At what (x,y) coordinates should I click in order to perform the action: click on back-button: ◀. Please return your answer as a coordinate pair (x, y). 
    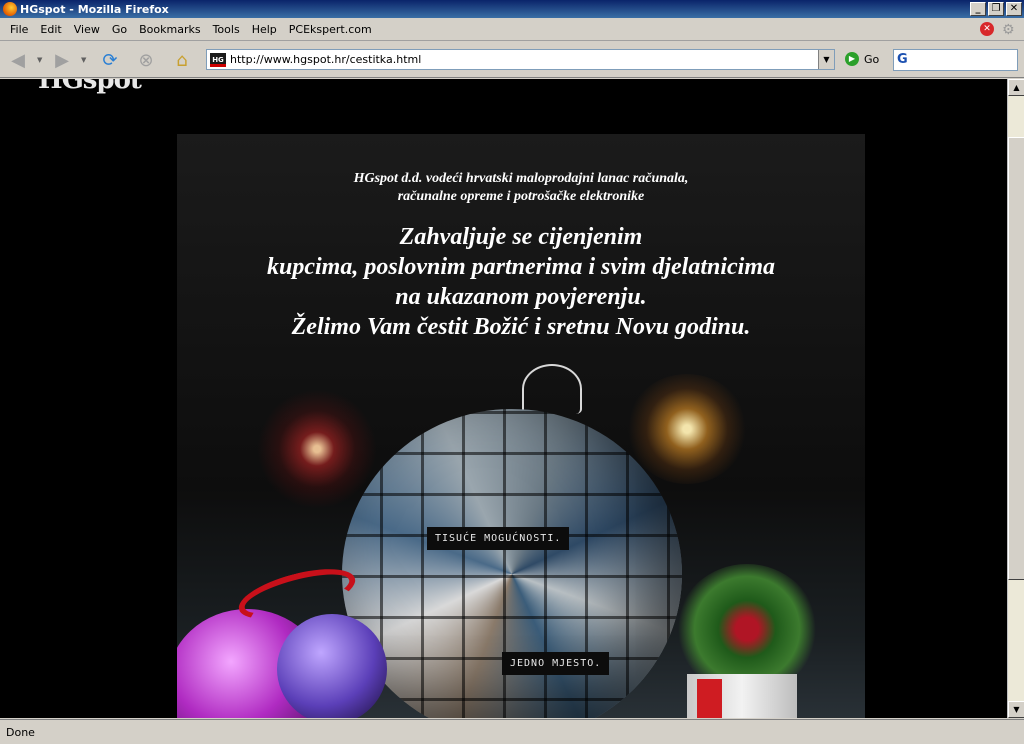
    Looking at the image, I should click on (18, 60).